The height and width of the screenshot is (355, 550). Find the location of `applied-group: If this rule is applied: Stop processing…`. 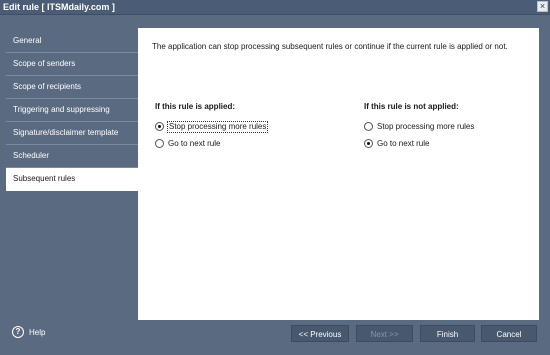

applied-group: If this rule is applied: Stop processing… is located at coordinates (212, 127).